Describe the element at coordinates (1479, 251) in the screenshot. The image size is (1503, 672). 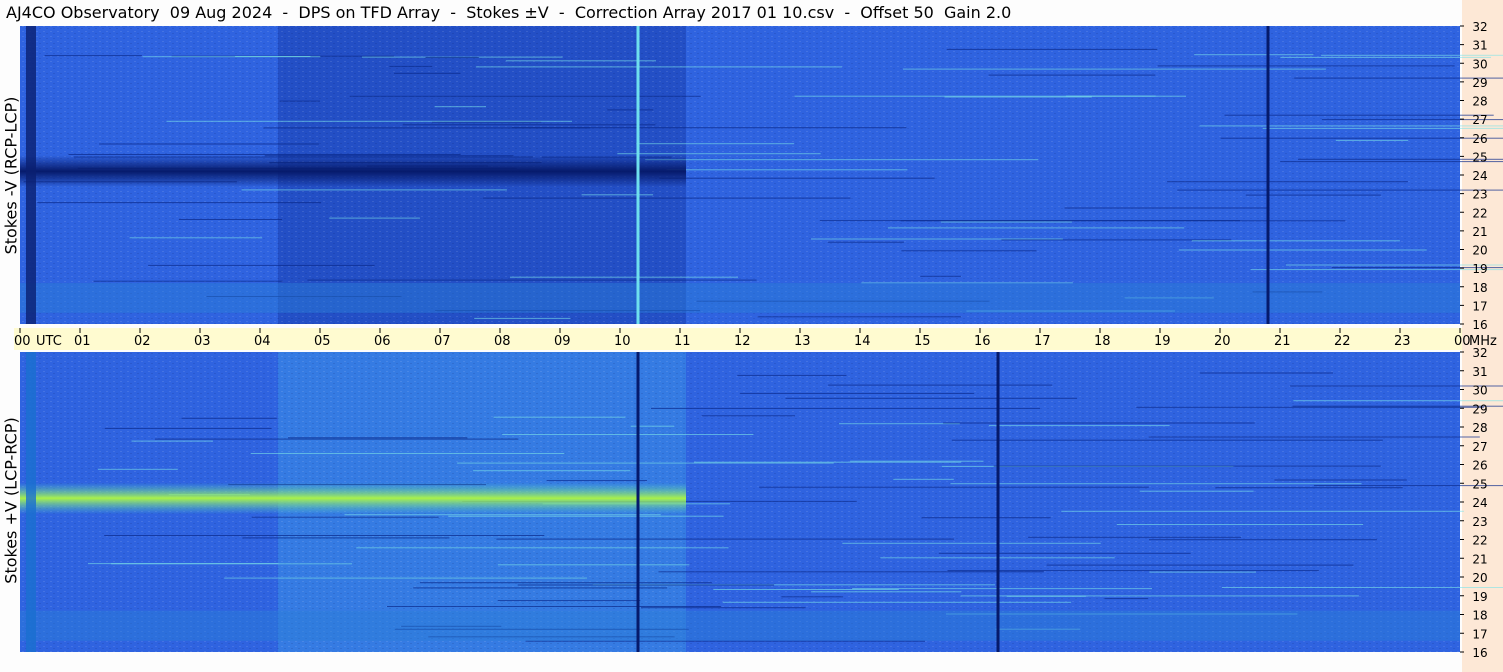
I see `frequency-tick-label: 20` at that location.